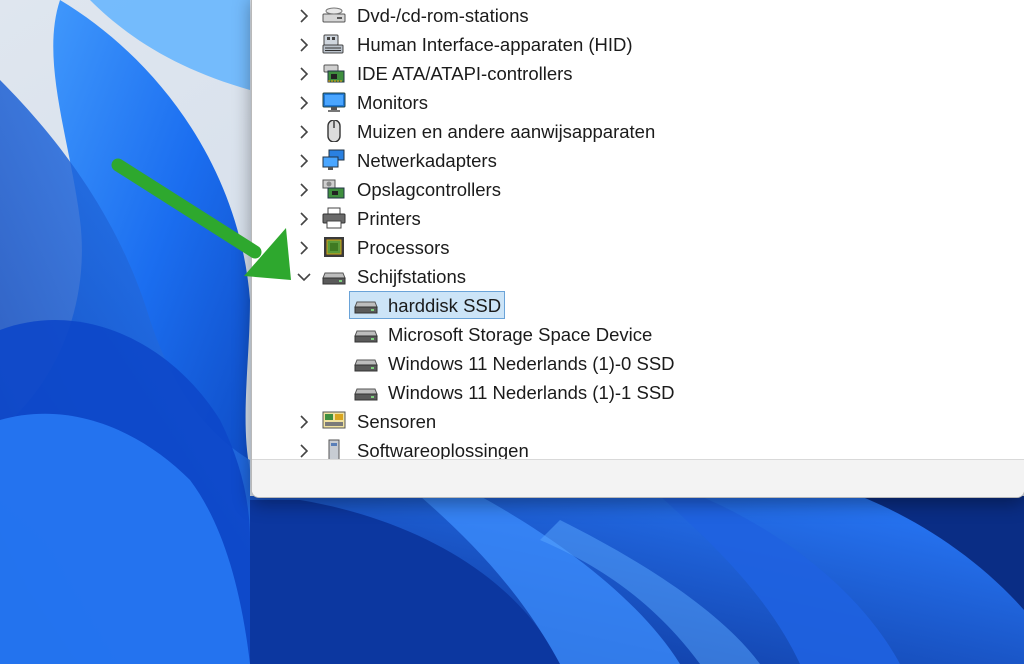  What do you see at coordinates (333, 159) in the screenshot?
I see `network-adapter-icon` at bounding box center [333, 159].